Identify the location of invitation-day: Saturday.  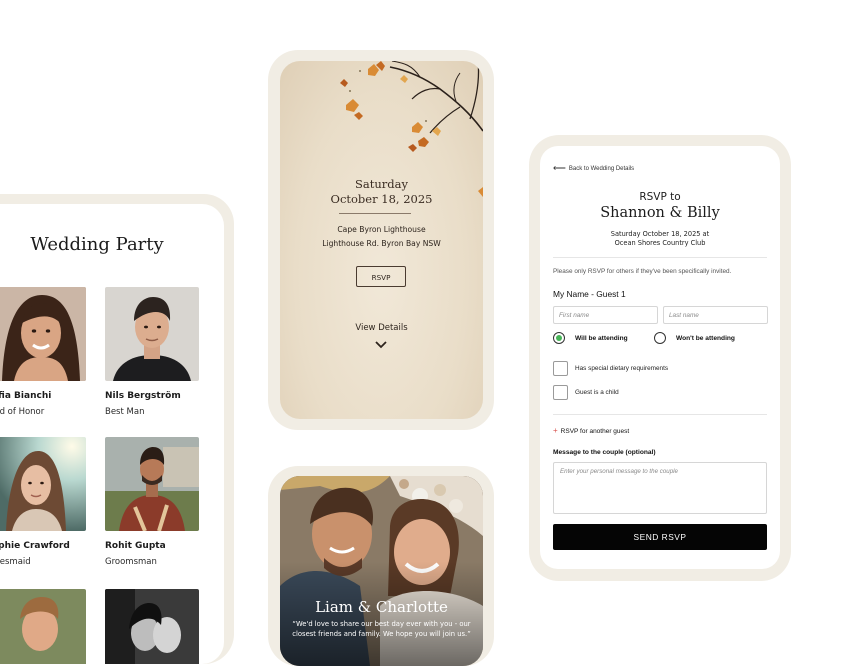
(381, 184).